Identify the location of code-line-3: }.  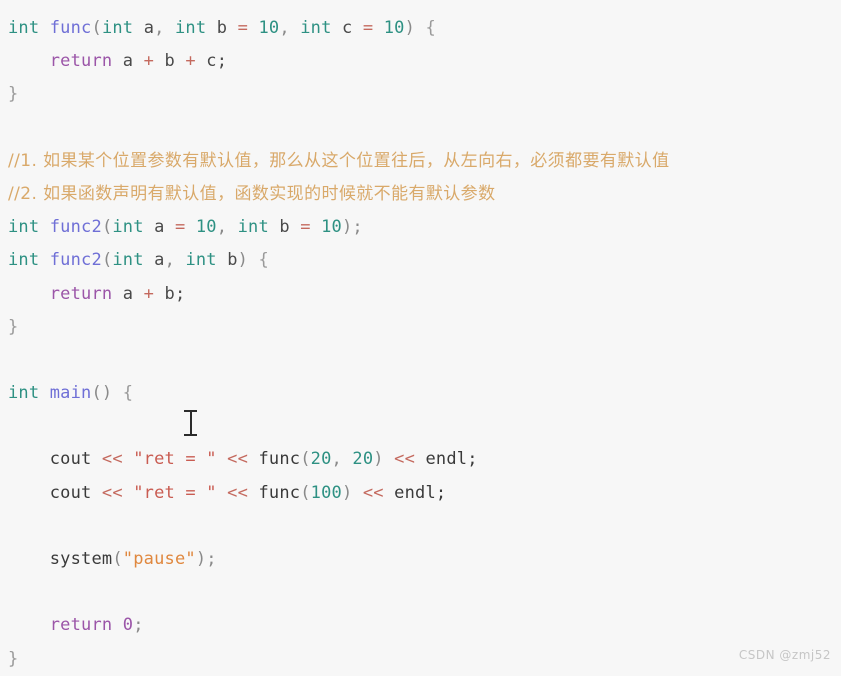
(420, 94).